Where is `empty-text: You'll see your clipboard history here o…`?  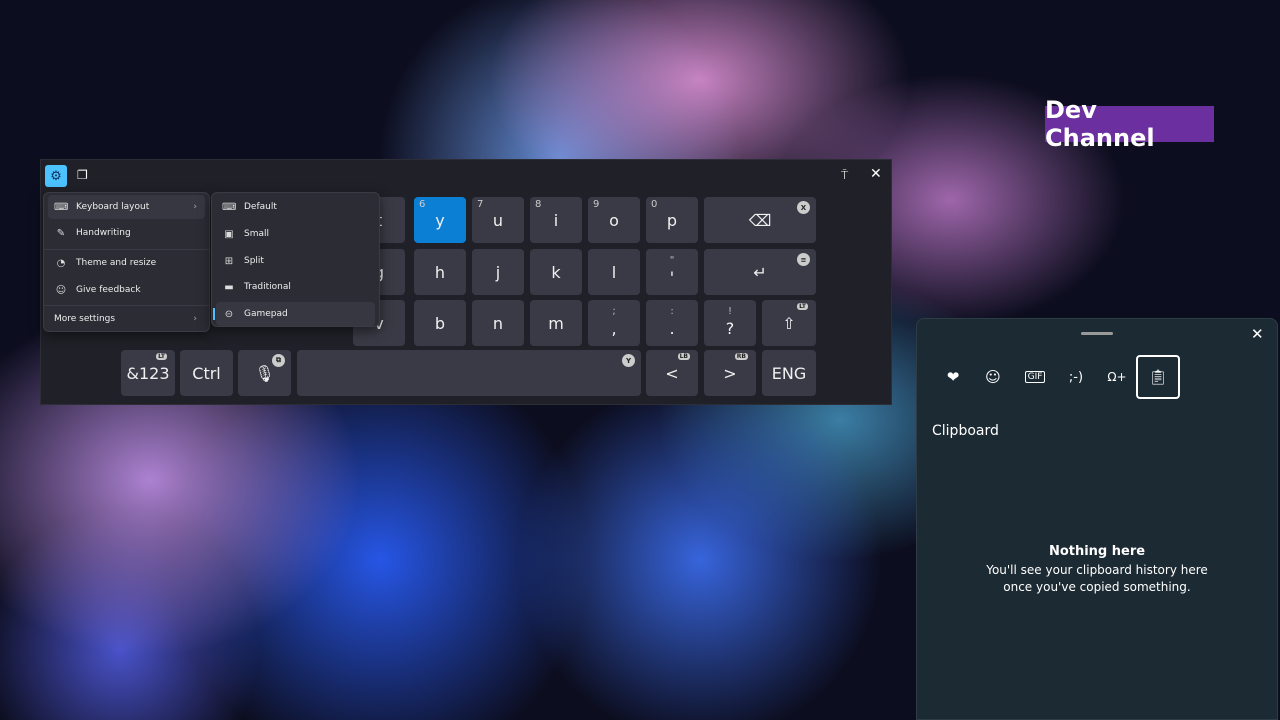
empty-text: You'll see your clipboard history here o… is located at coordinates (1097, 578).